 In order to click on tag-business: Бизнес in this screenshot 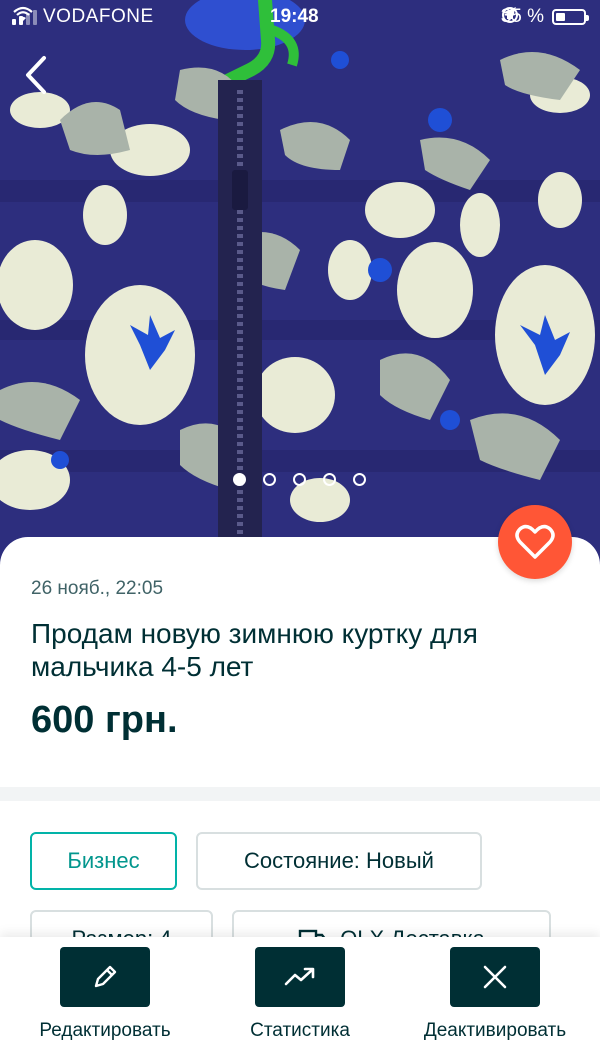, I will do `click(103, 861)`.